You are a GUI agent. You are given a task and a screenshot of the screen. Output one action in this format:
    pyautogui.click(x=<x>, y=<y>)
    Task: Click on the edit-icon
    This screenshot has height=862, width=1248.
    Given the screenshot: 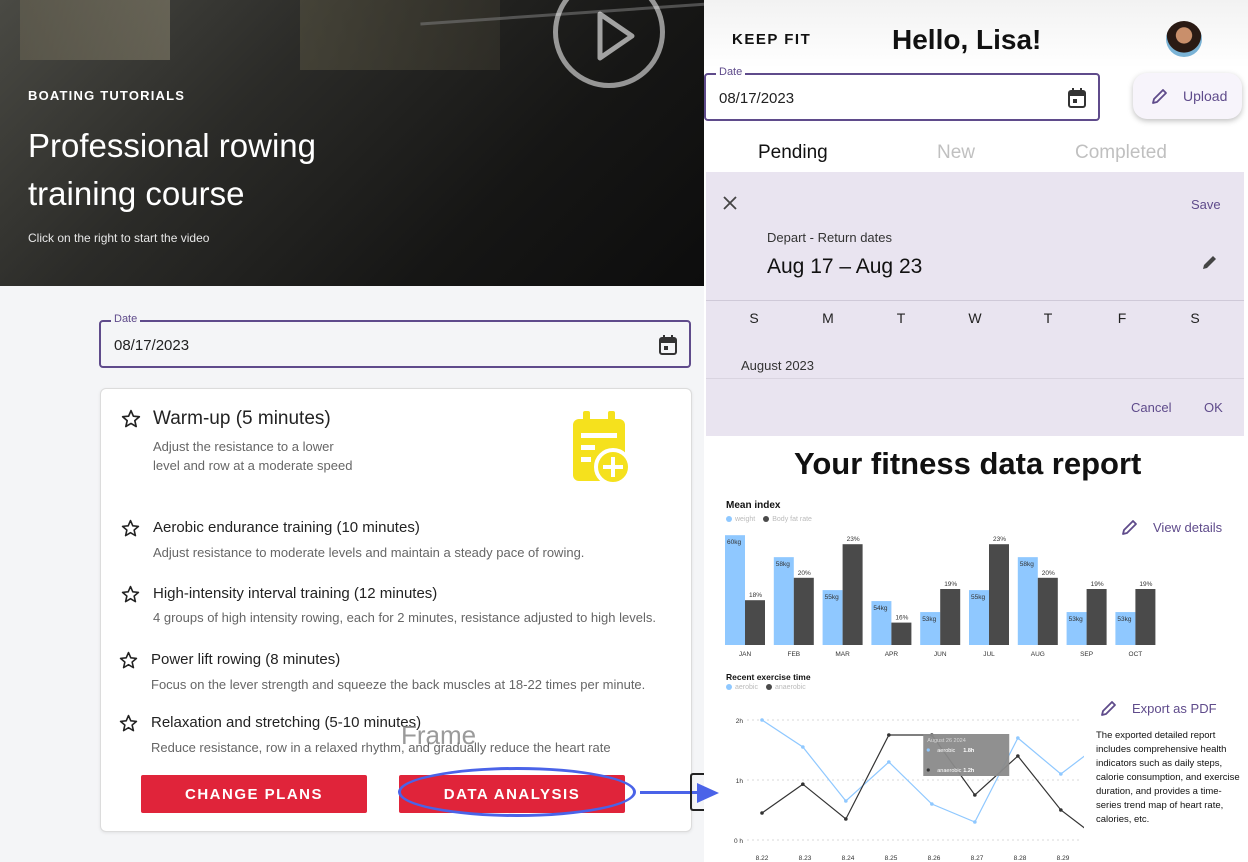 What is the action you would take?
    pyautogui.click(x=1210, y=262)
    